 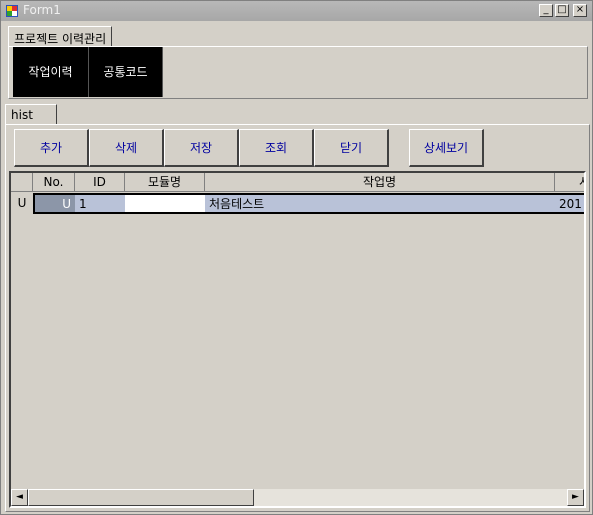 What do you see at coordinates (165, 182) in the screenshot?
I see `column-header-module: 모듈명` at bounding box center [165, 182].